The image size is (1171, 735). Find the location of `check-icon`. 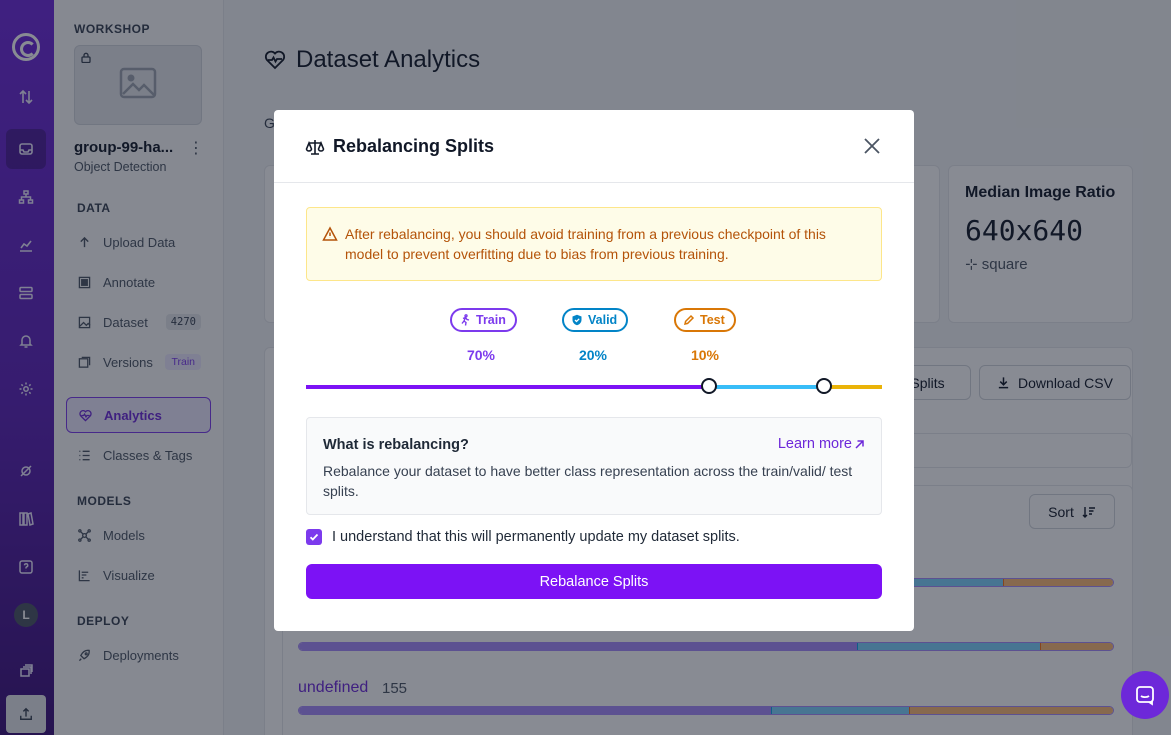

check-icon is located at coordinates (314, 537).